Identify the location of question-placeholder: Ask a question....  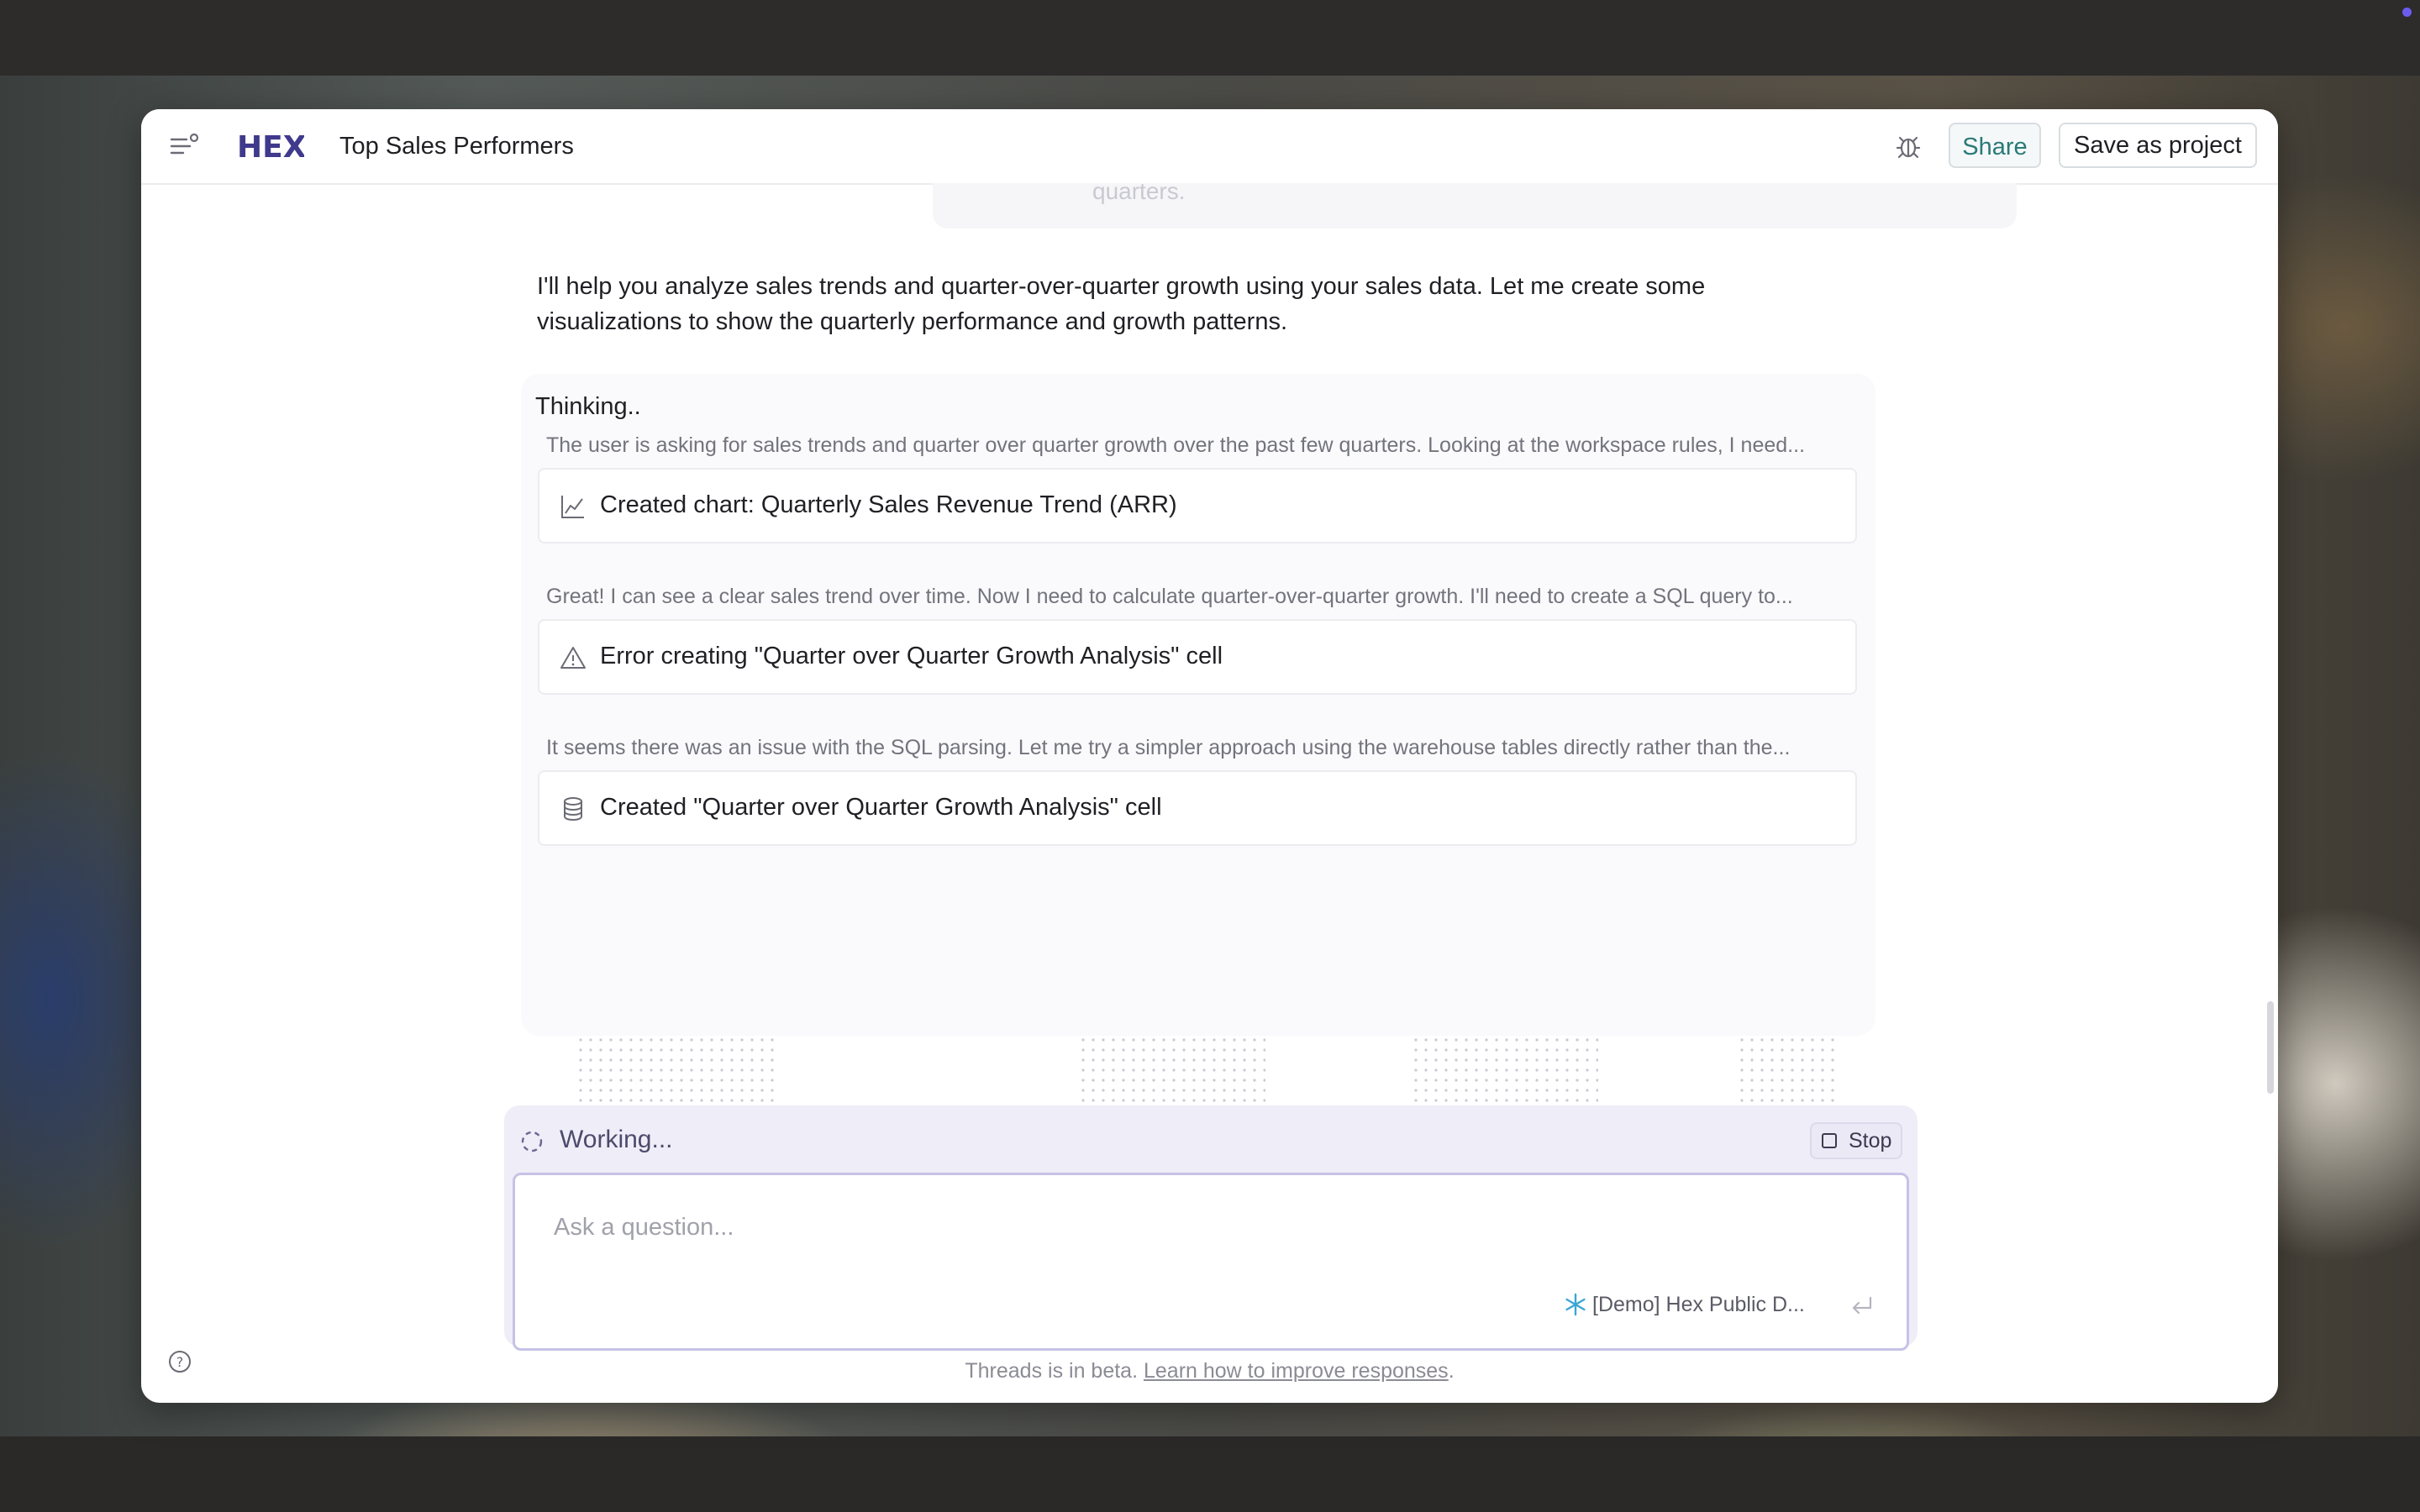
(644, 1227).